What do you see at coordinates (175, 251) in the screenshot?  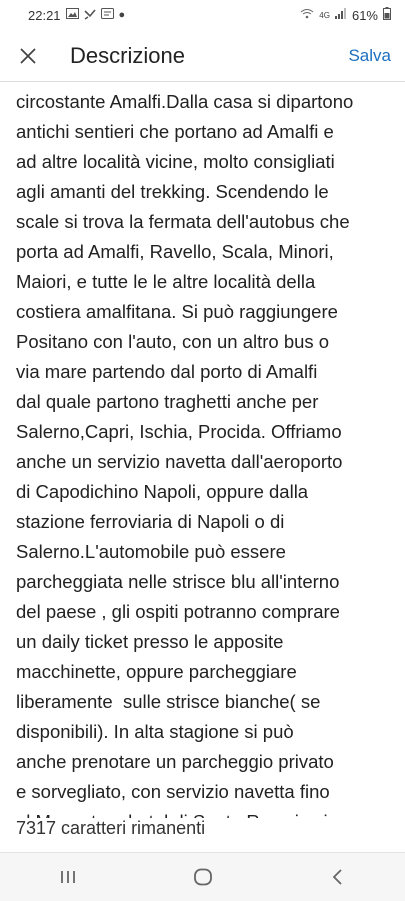 I see `text-line: porta ad Amalfi, Ravello, Scala, Minori,` at bounding box center [175, 251].